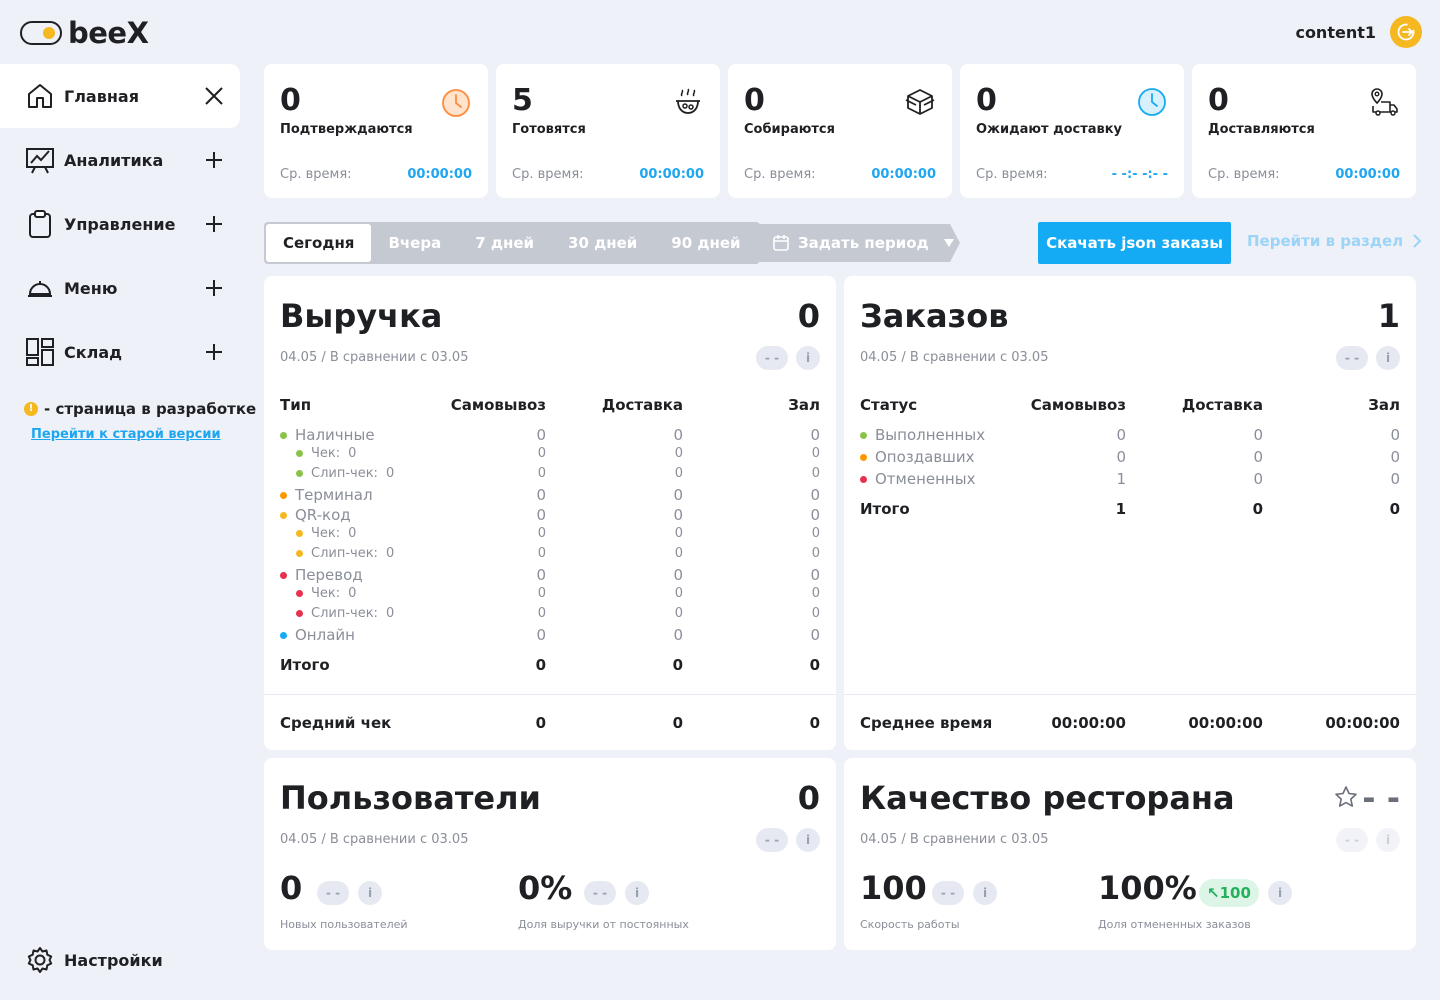 Image resolution: width=1440 pixels, height=1000 pixels. Describe the element at coordinates (329, 575) in the screenshot. I see `row-label: Перевод` at that location.